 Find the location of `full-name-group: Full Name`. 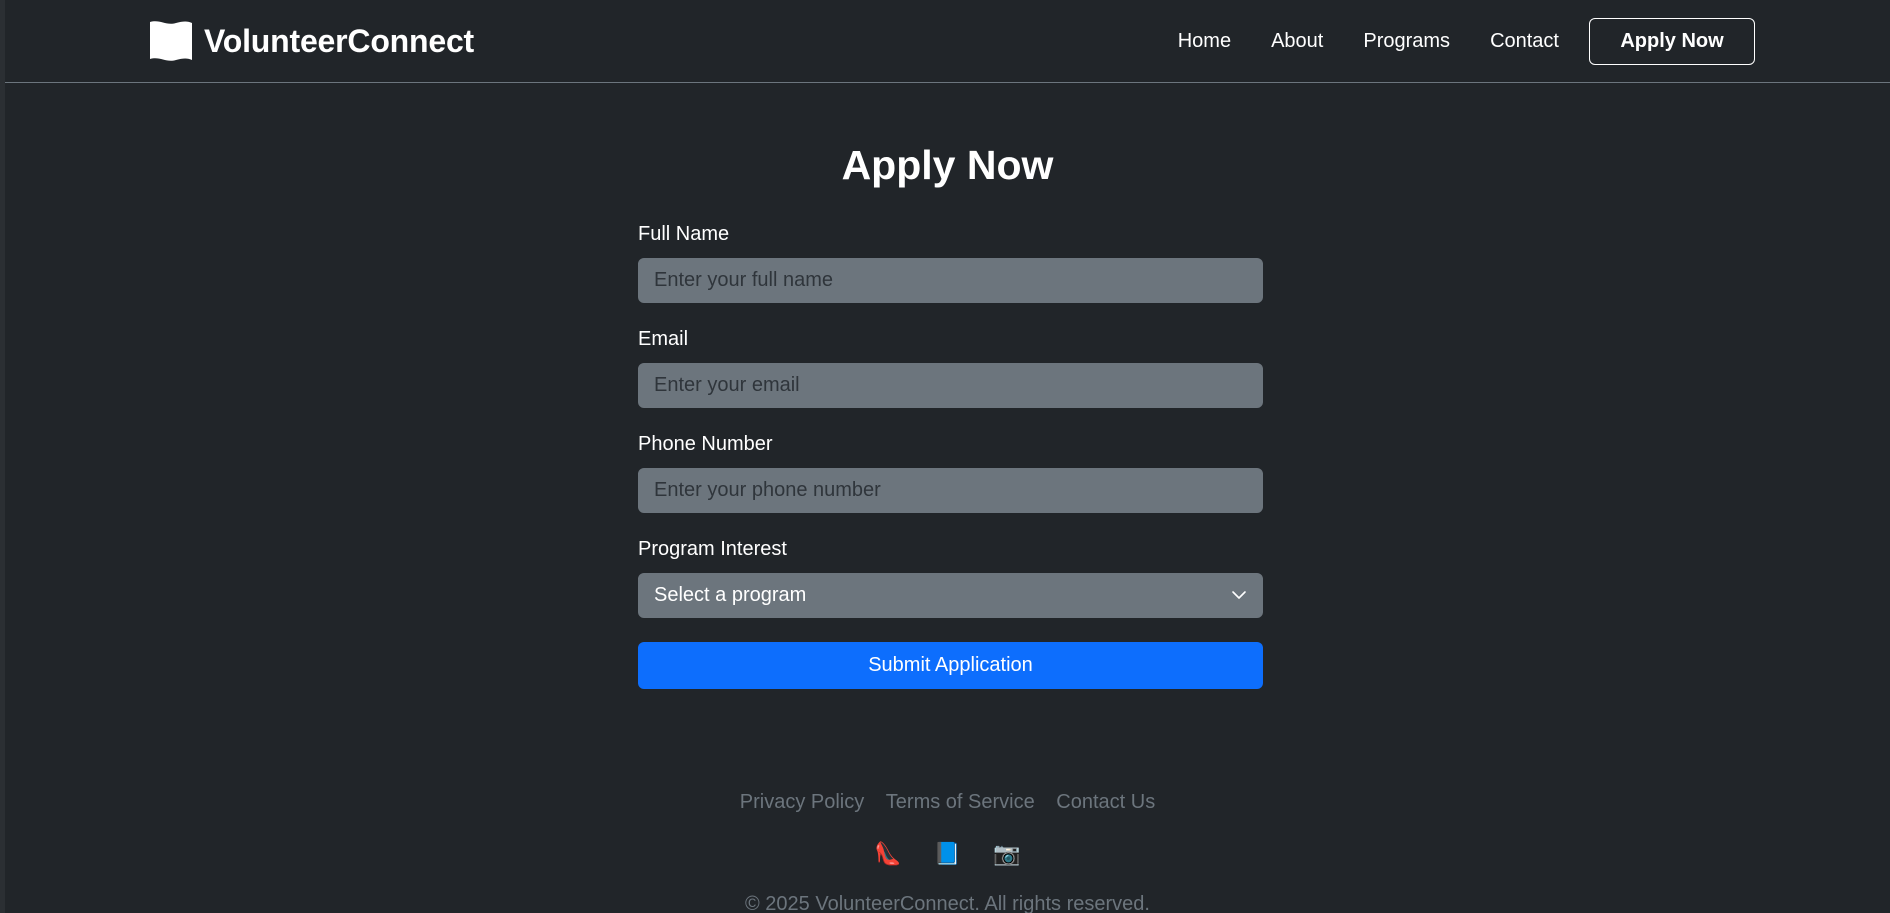

full-name-group: Full Name is located at coordinates (950, 262).